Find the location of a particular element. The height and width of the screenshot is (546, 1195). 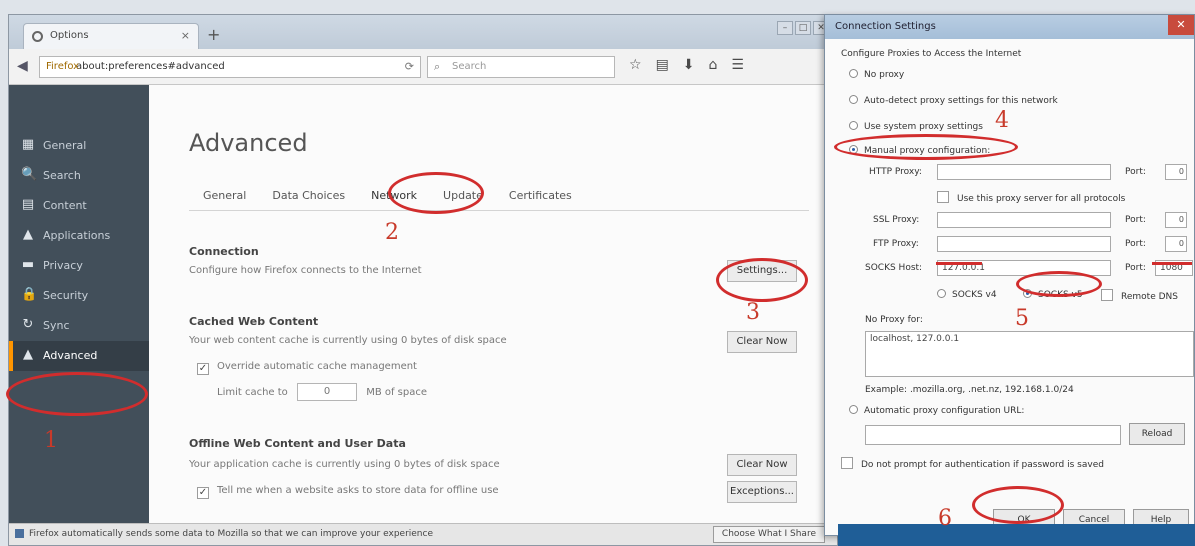

ssl-port-field: 0 is located at coordinates (1176, 220).